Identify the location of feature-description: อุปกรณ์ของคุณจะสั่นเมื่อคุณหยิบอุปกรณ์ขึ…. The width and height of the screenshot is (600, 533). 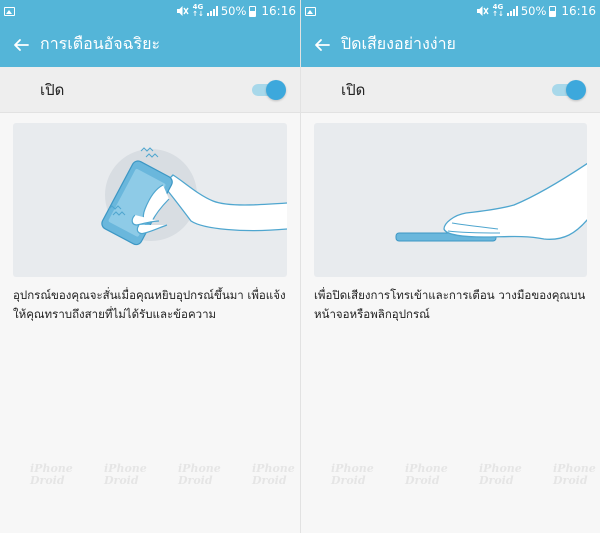
(149, 304).